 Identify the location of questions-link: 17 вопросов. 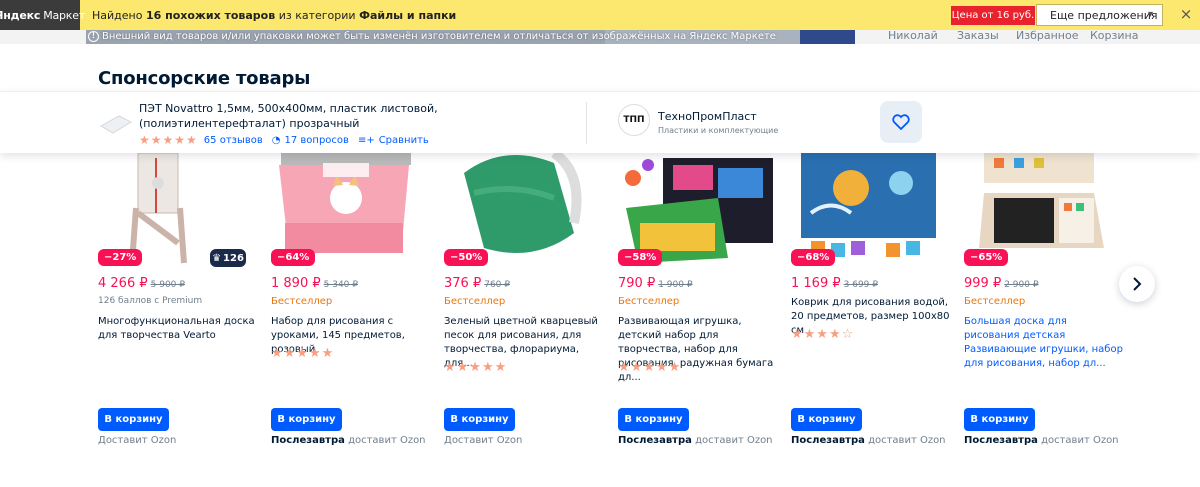
(317, 140).